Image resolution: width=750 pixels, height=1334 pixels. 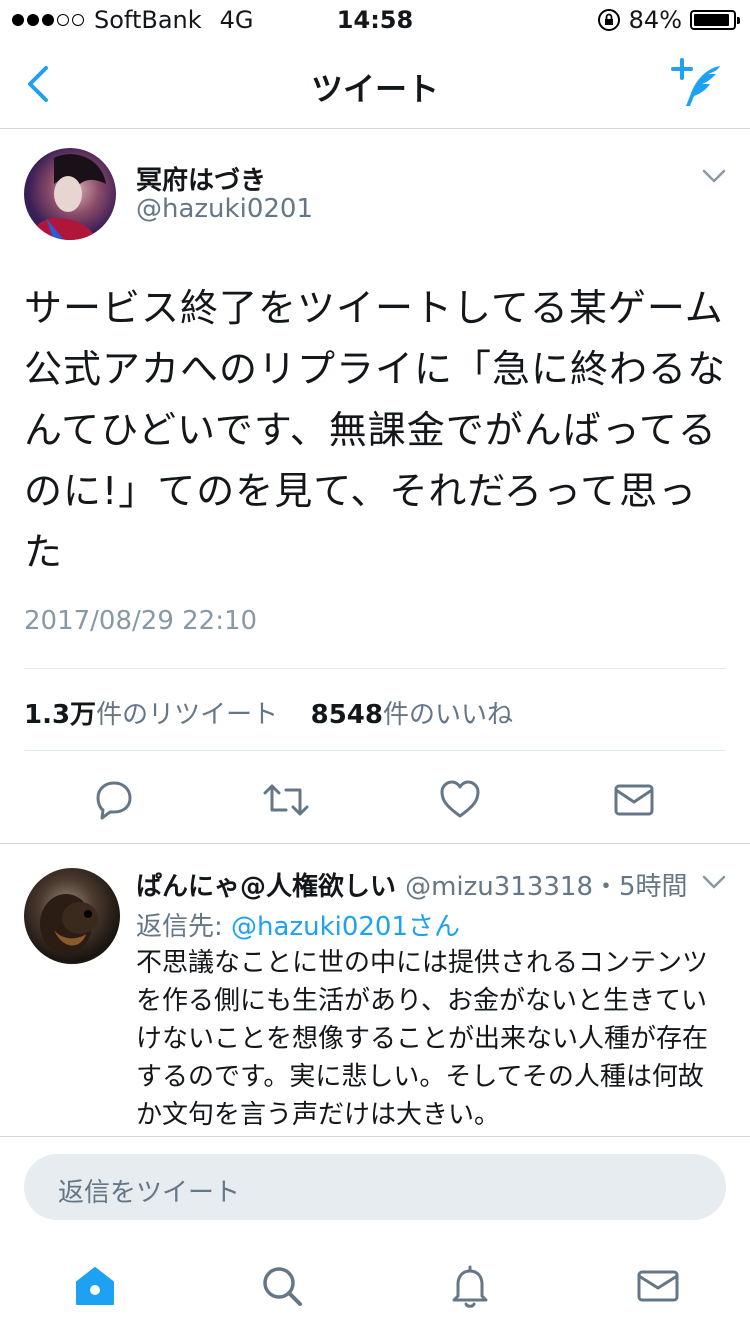 I want to click on heart-icon, so click(x=460, y=799).